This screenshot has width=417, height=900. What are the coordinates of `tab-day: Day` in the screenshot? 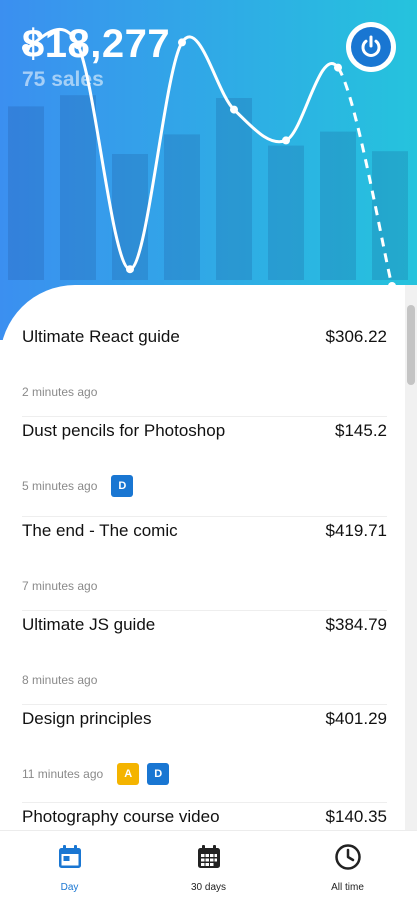 It's located at (69, 865).